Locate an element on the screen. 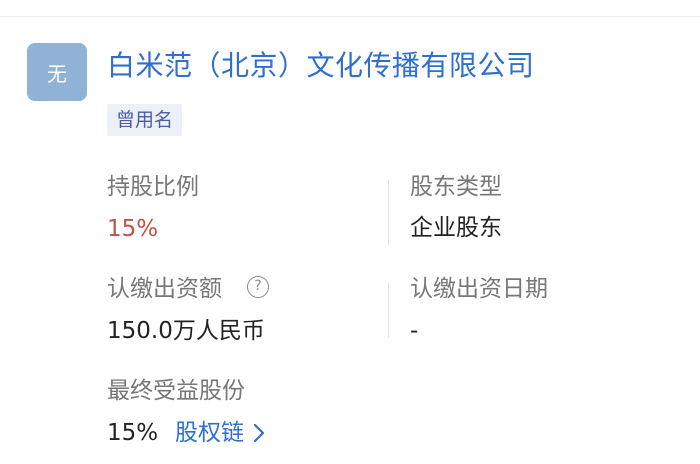  beneficial-ownership-label: 最终受益股份 is located at coordinates (176, 391).